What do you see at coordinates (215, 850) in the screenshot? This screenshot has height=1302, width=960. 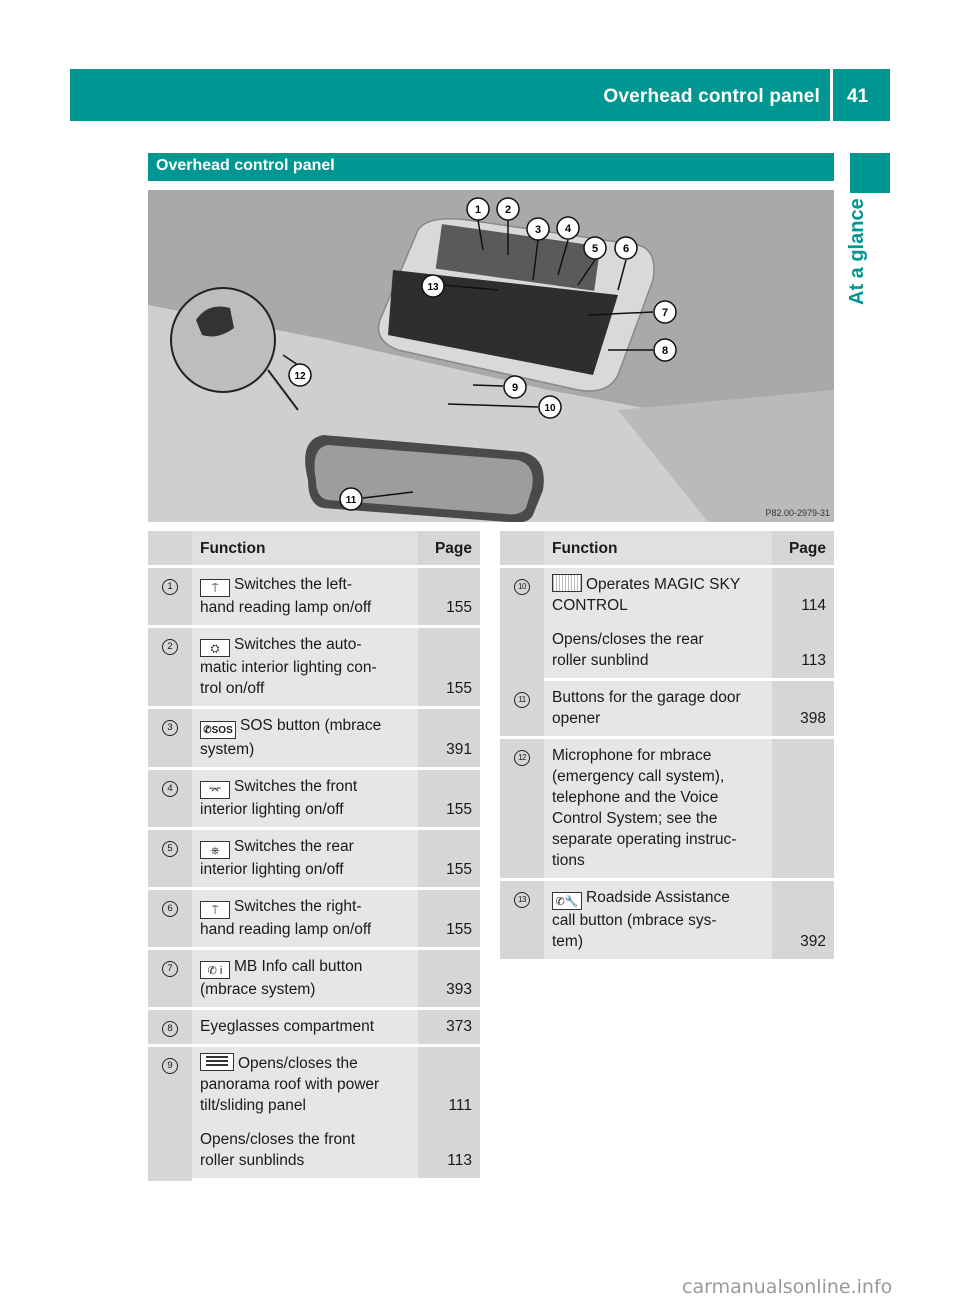 I see `rear-interior-light-icon: ⎈` at bounding box center [215, 850].